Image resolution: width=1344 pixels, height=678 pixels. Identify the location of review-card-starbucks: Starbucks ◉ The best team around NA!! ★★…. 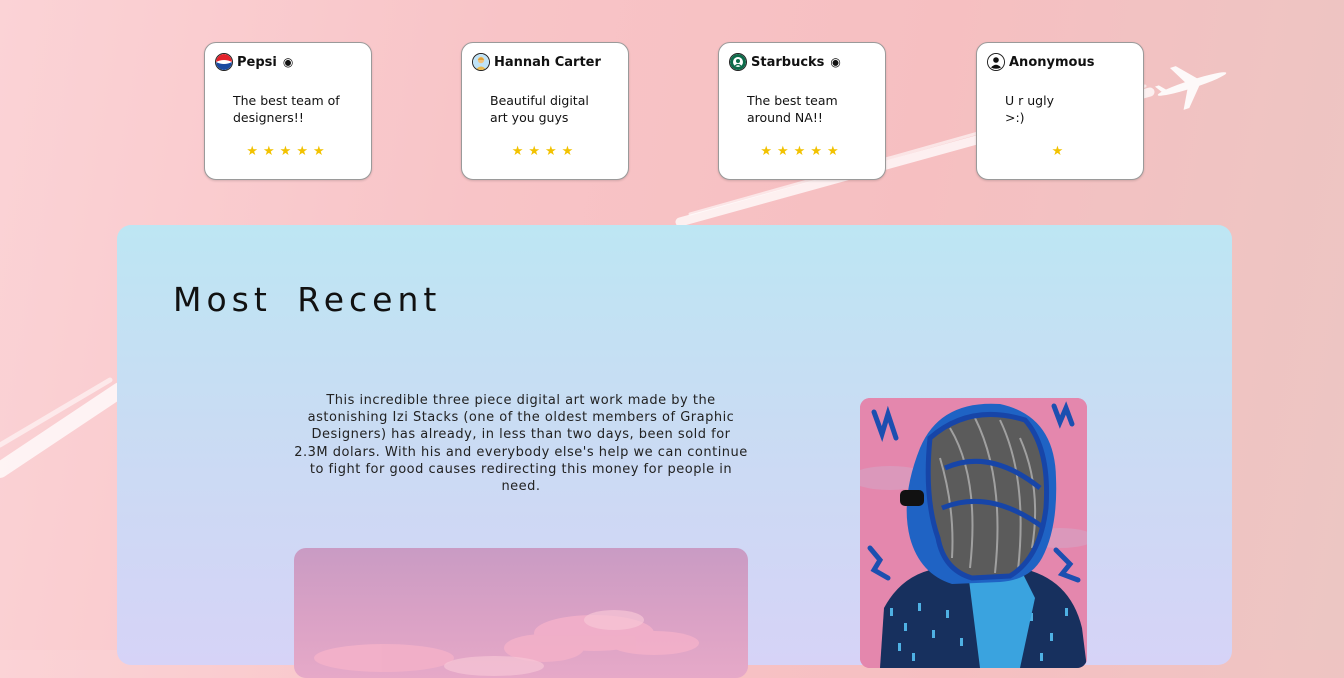
(802, 111).